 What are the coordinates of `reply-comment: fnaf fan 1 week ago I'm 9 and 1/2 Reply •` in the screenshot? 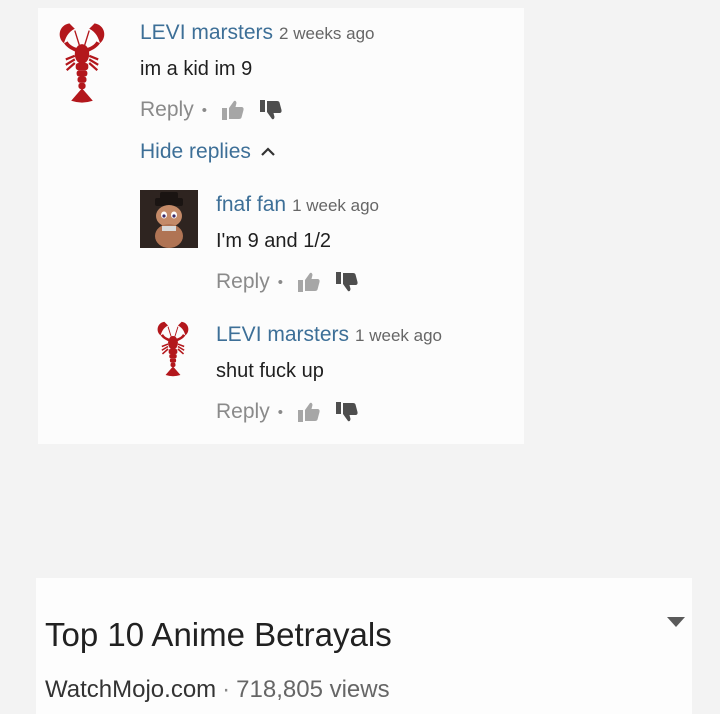 It's located at (281, 245).